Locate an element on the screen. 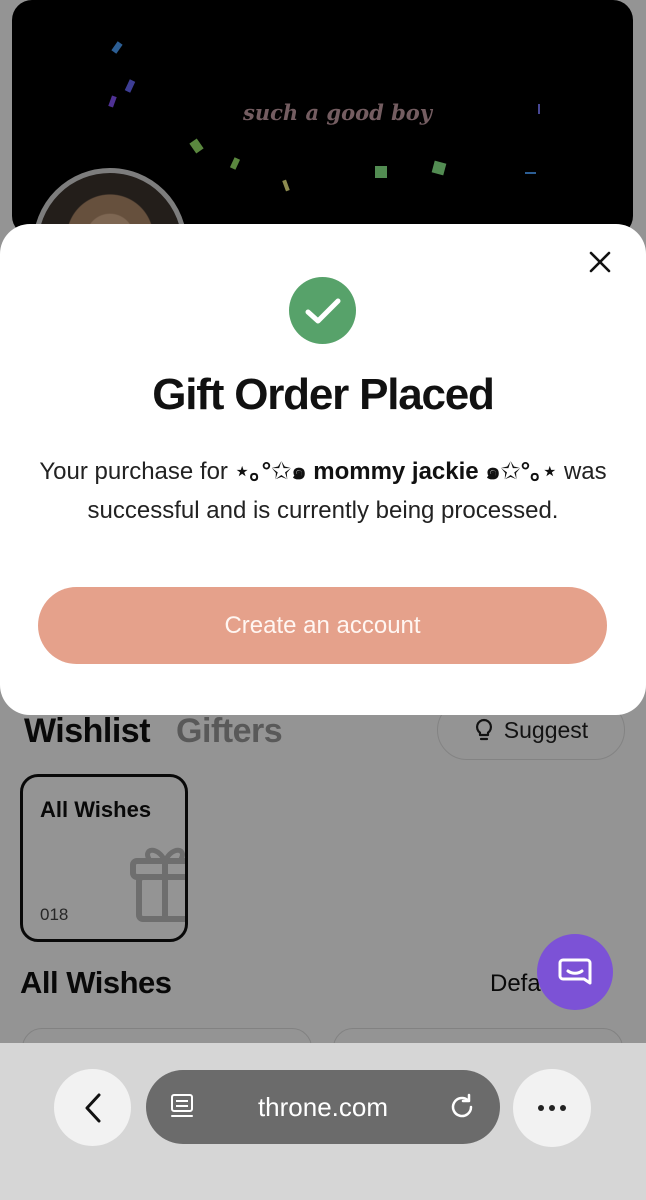  chat-button is located at coordinates (575, 972).